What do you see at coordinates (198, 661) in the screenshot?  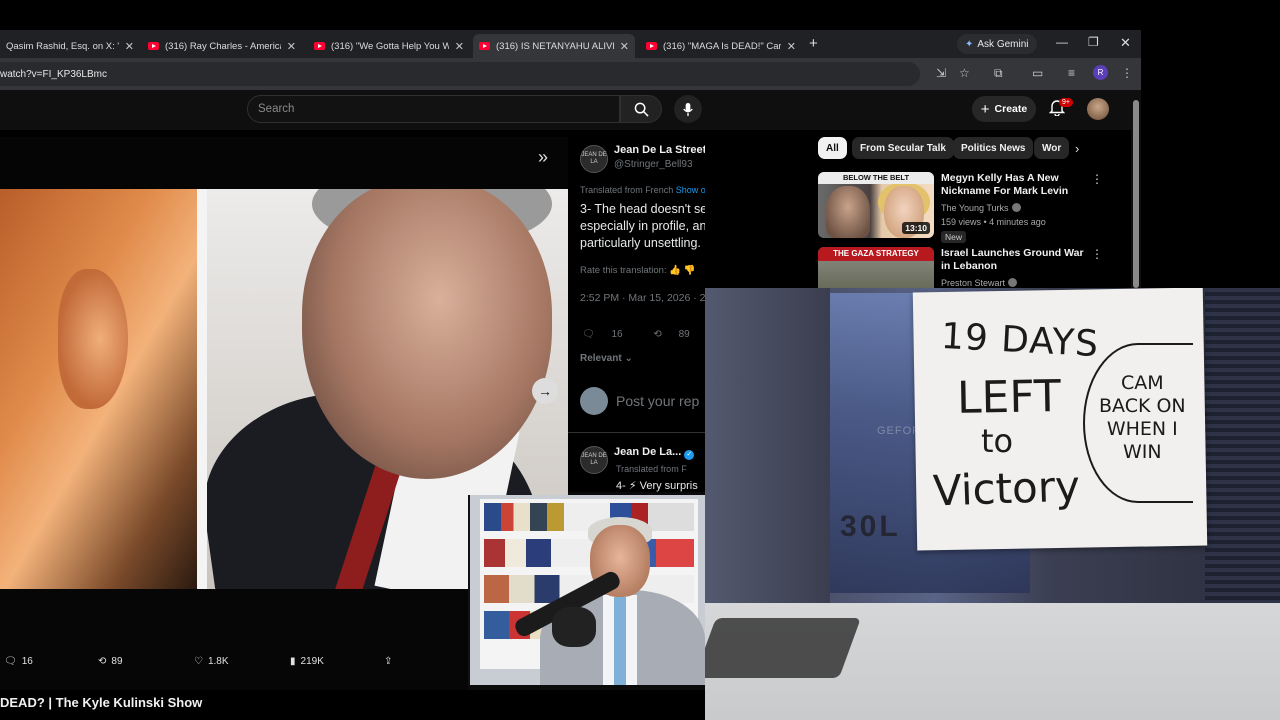 I see `heart-icon: ♡` at bounding box center [198, 661].